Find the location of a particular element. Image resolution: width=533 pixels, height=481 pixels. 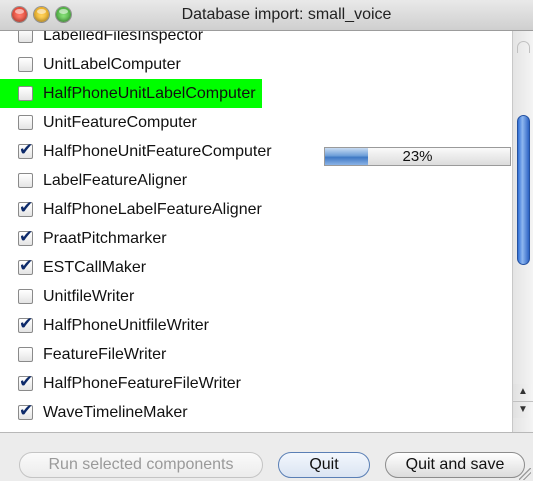

progress-text: 23% is located at coordinates (417, 156).